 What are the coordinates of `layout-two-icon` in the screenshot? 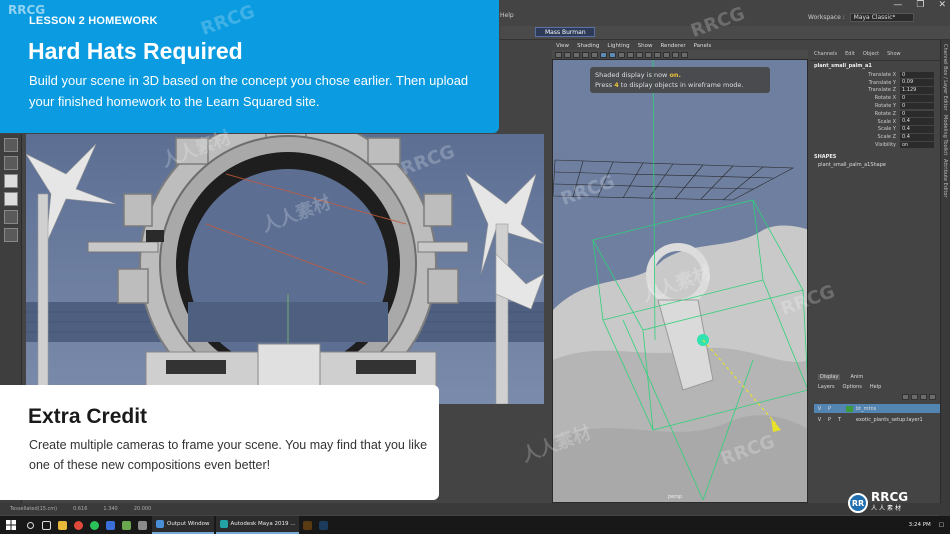 It's located at (10, 217).